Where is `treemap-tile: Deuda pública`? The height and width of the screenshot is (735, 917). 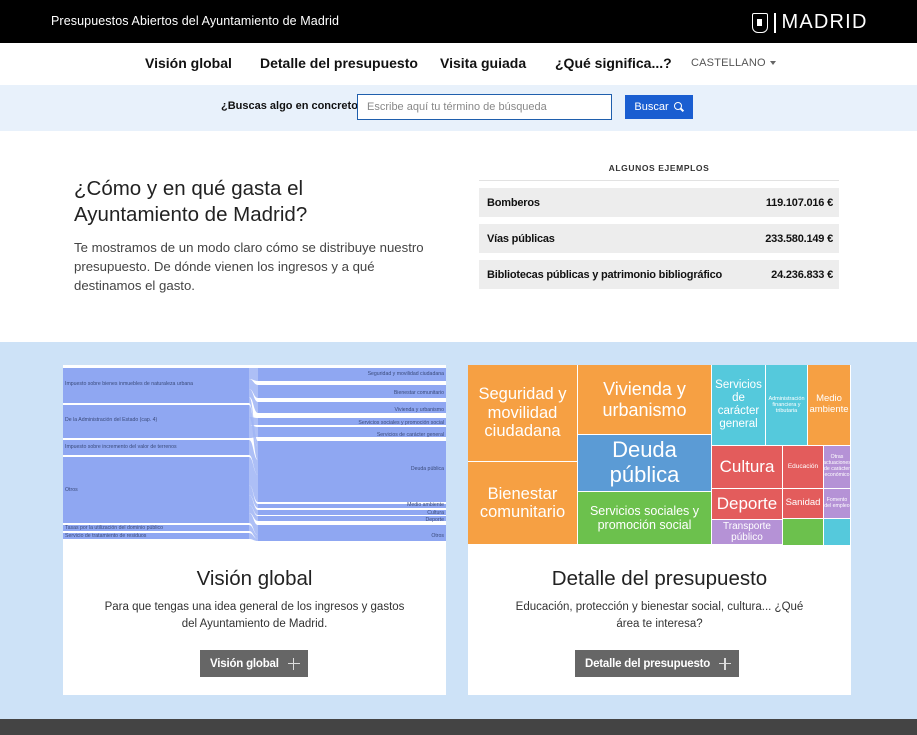 treemap-tile: Deuda pública is located at coordinates (645, 463).